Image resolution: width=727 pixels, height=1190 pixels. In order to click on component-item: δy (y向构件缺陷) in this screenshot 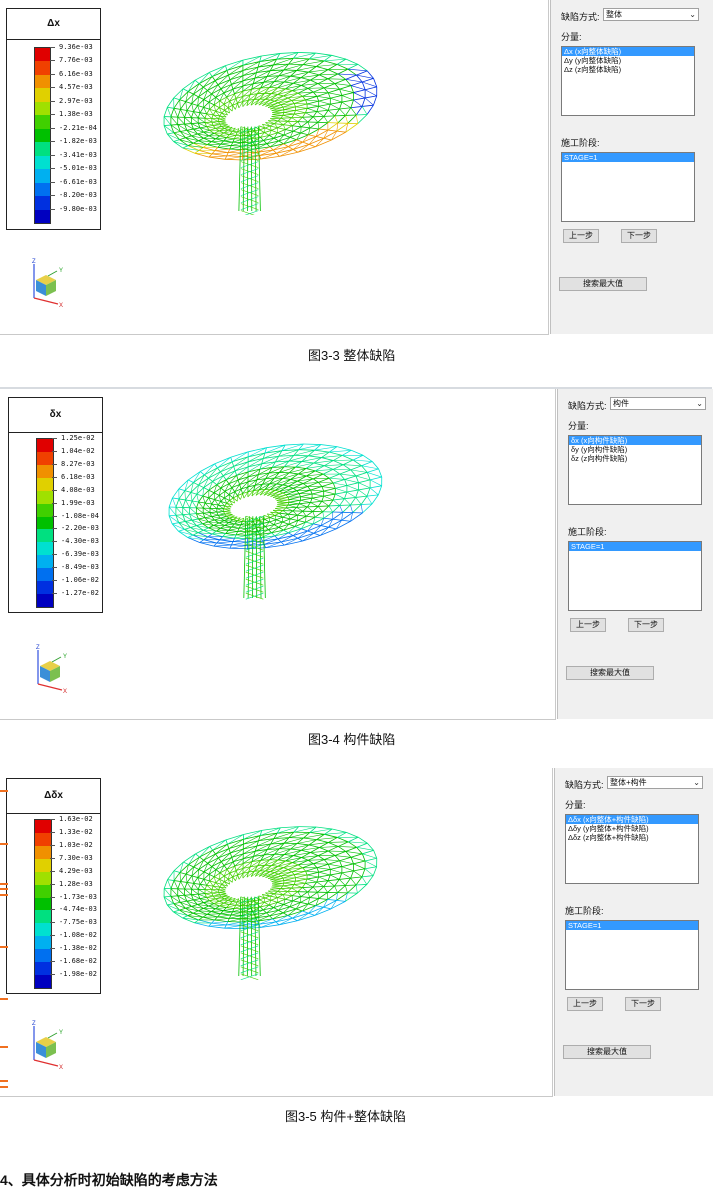, I will do `click(635, 449)`.